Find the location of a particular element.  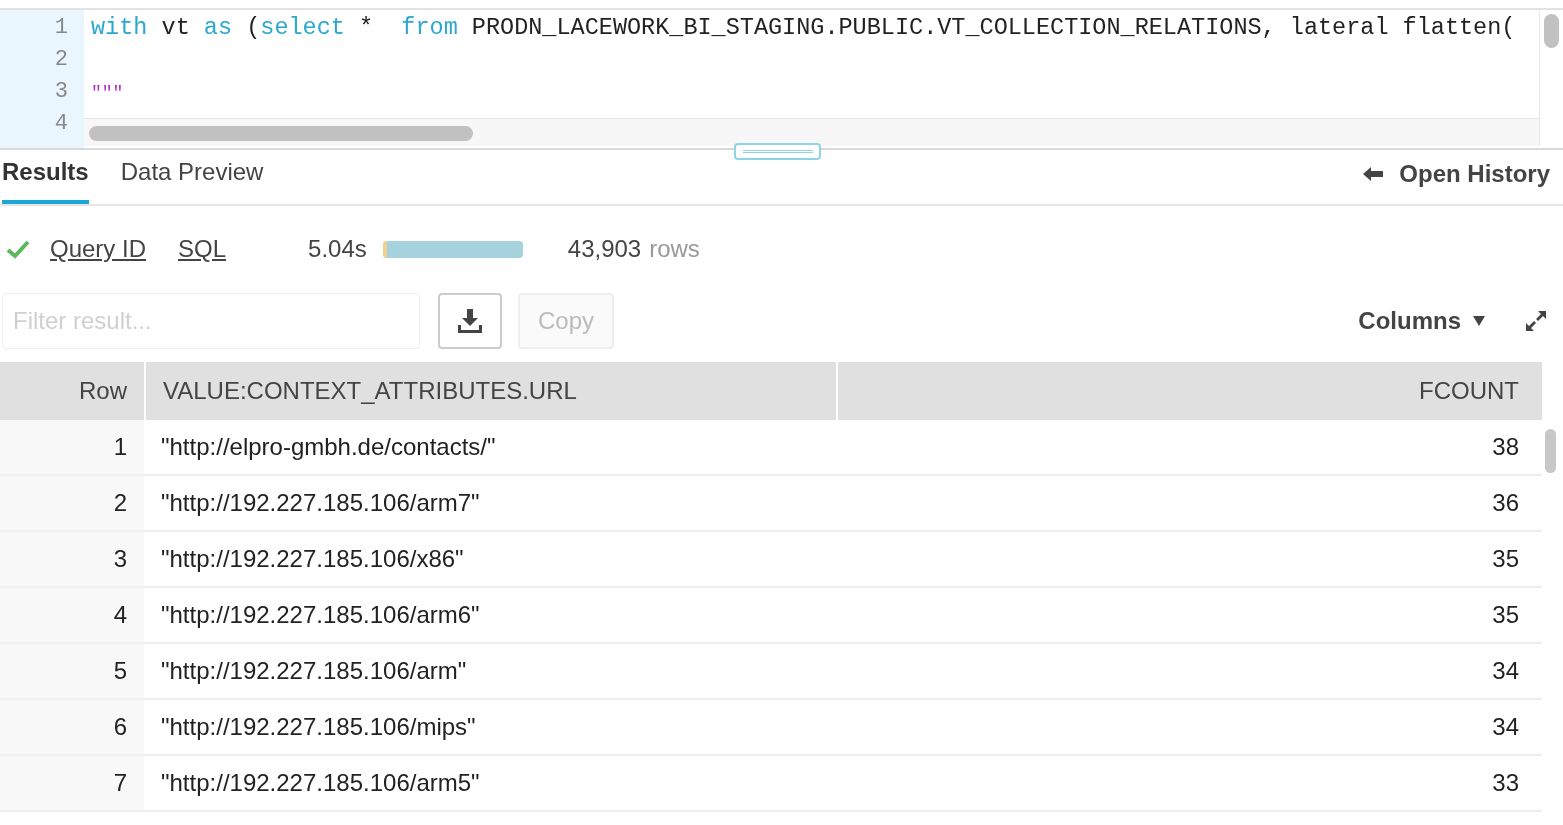

table-cell-text: "http://192.227.185.106/mips" is located at coordinates (318, 727).